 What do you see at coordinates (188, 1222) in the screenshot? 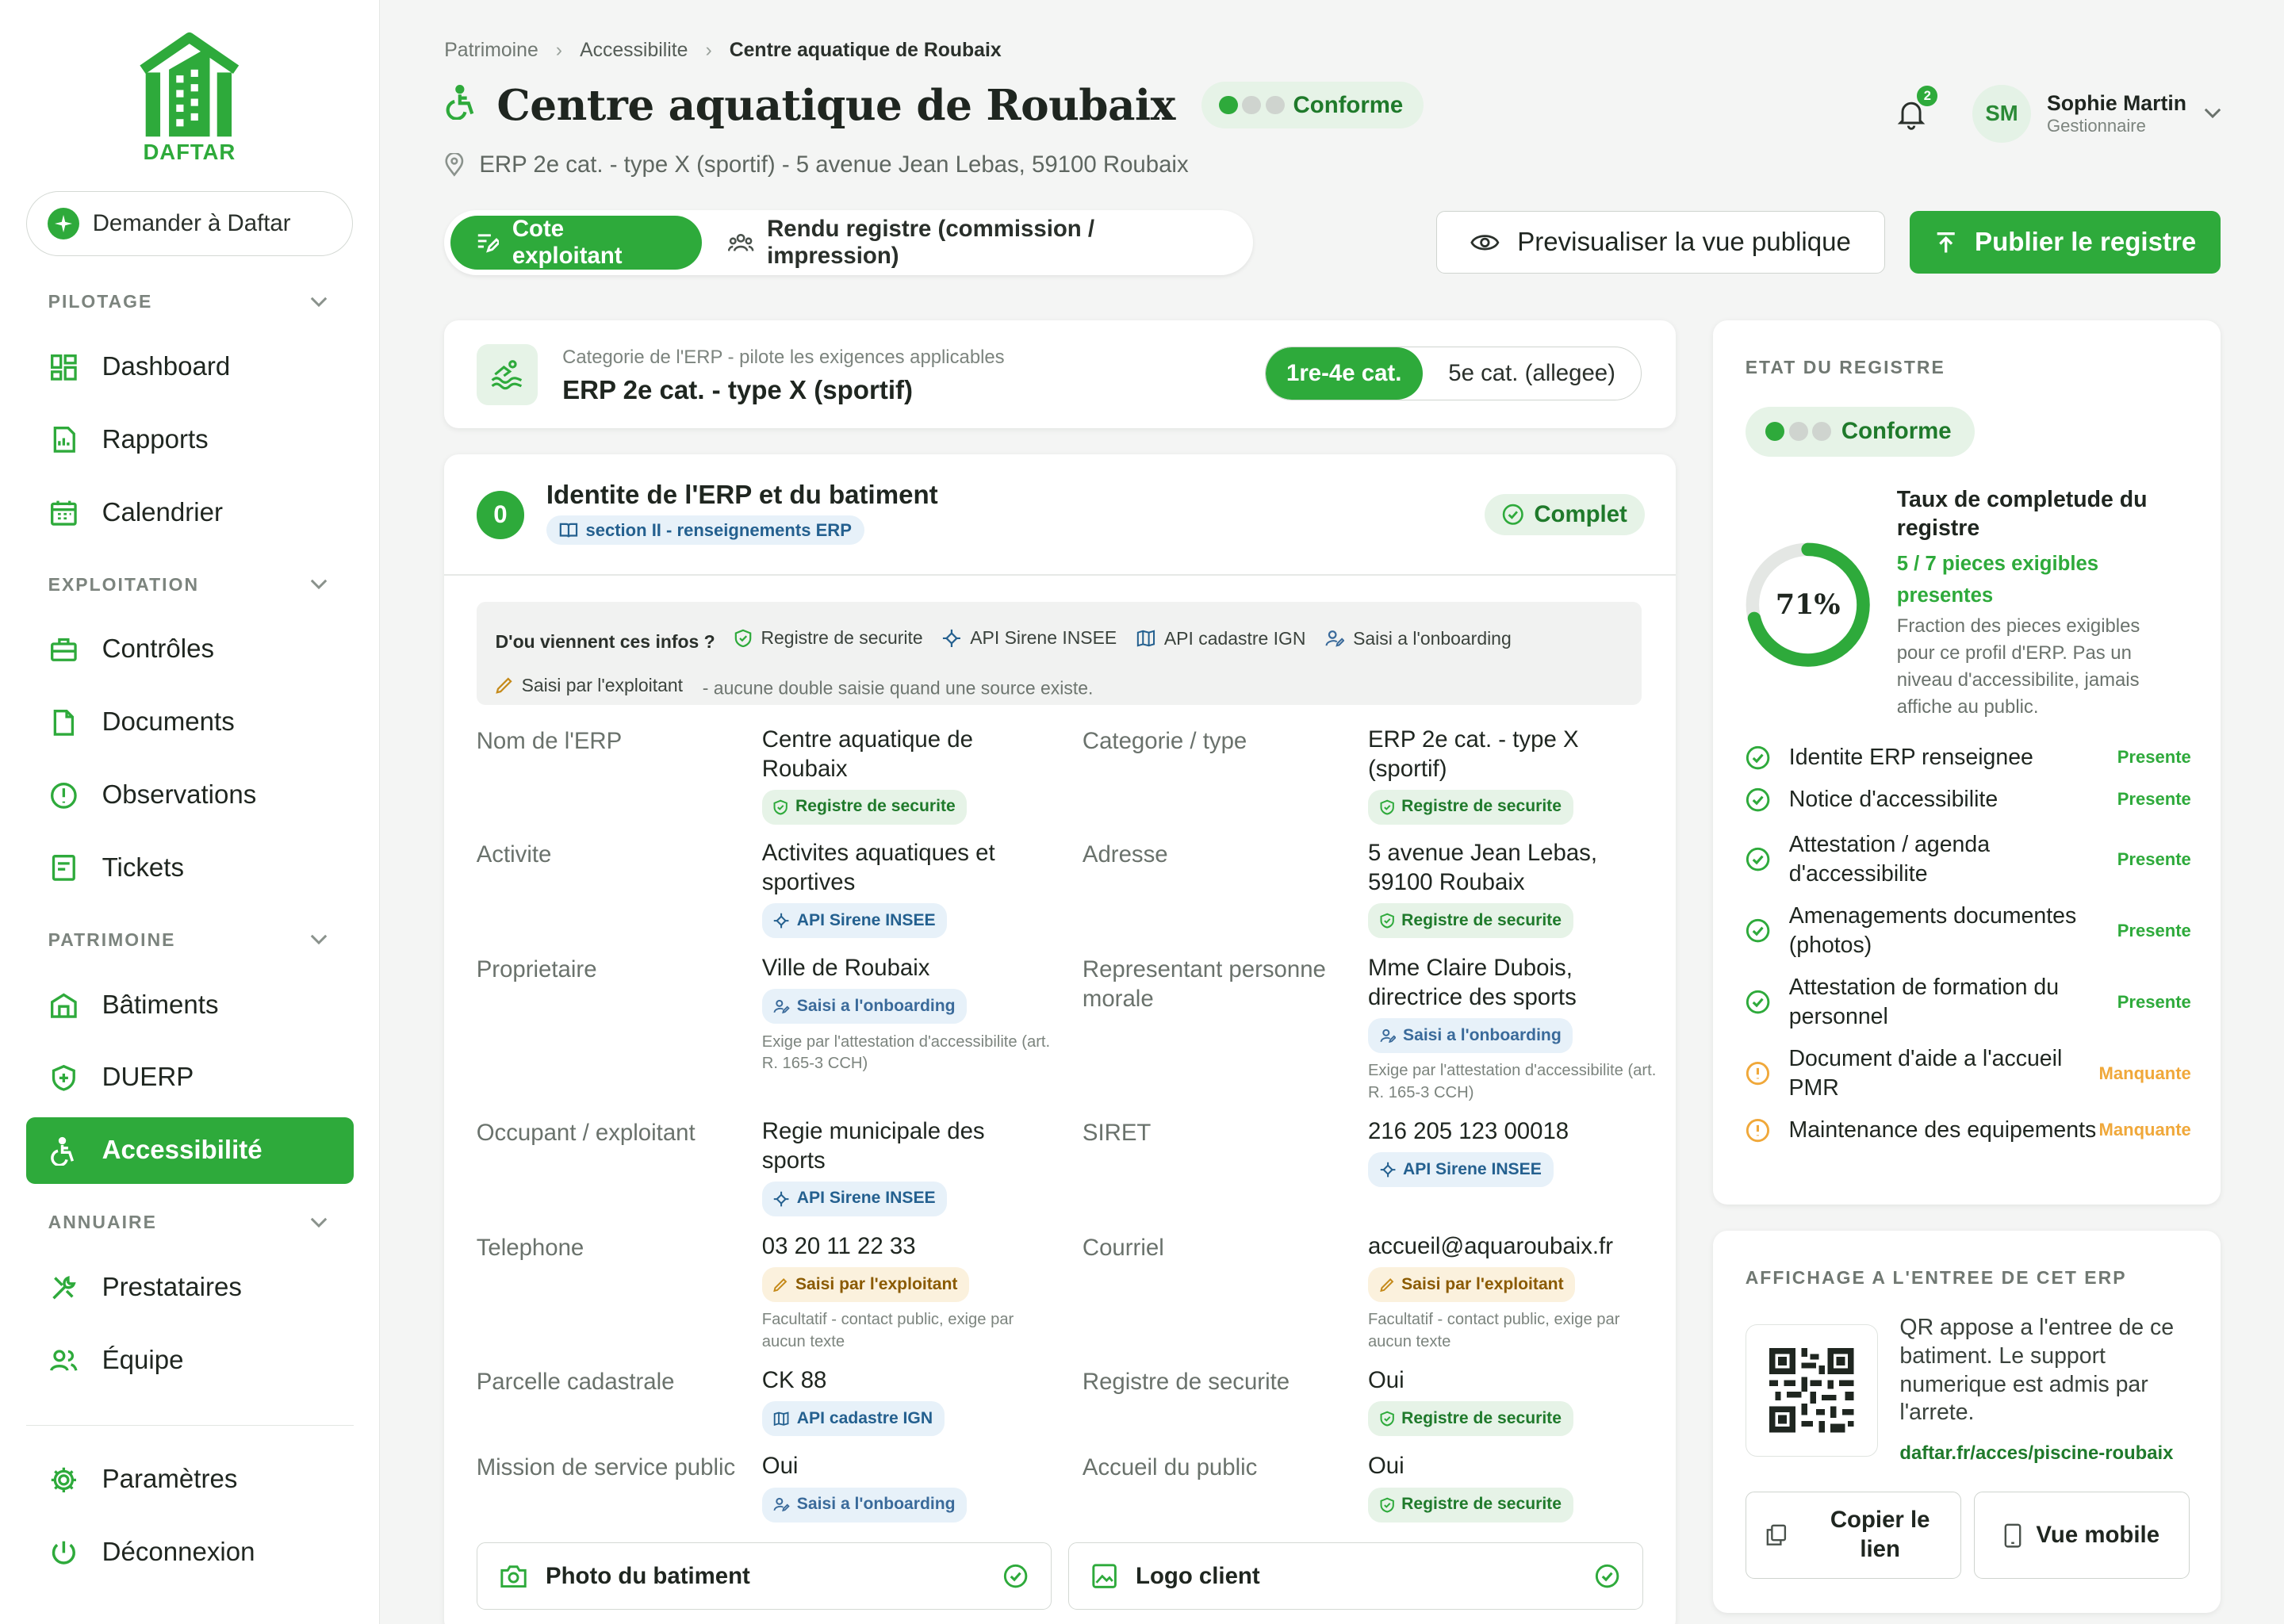
I see `section-annuaire: ANNUAIRE` at bounding box center [188, 1222].